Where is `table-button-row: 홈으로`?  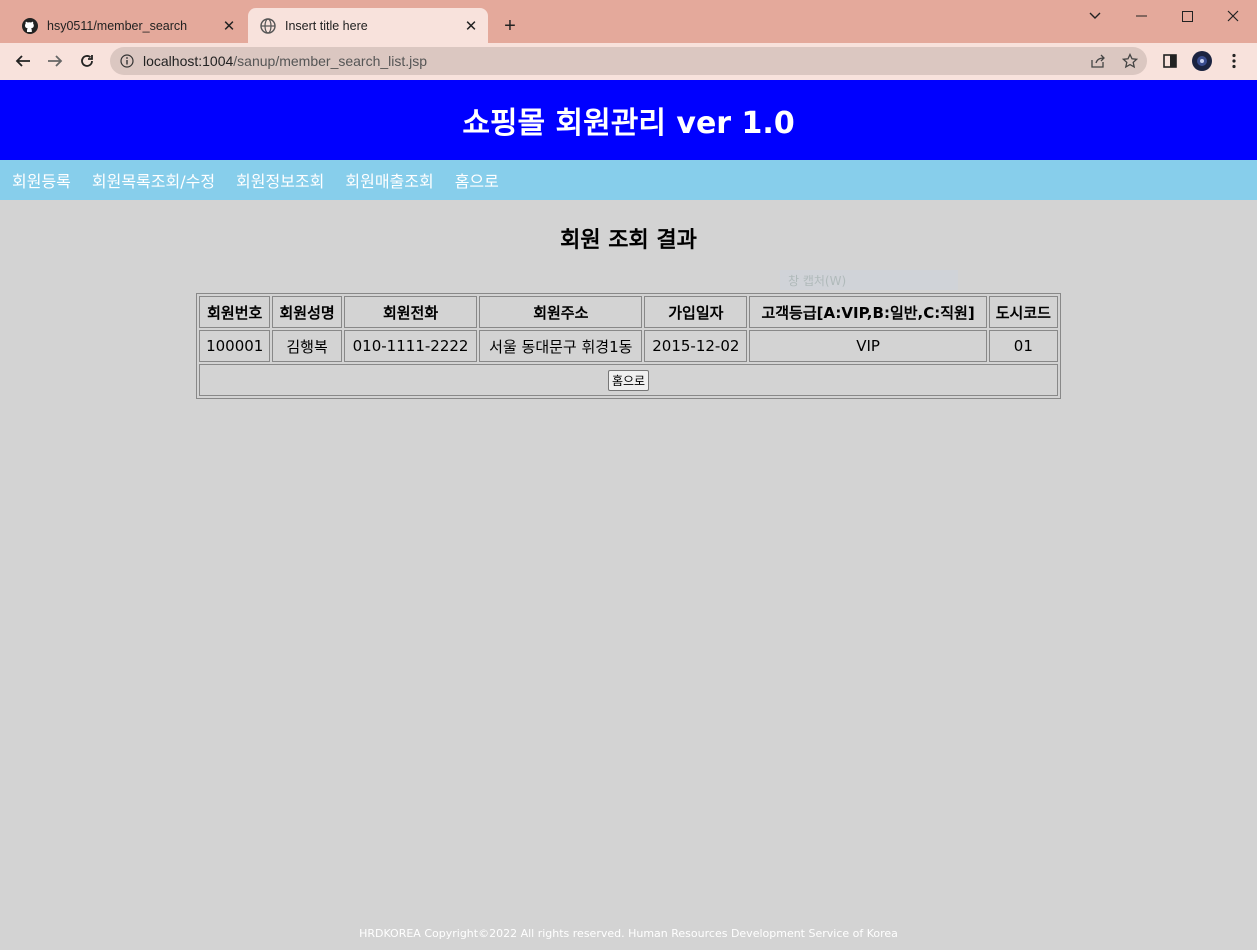
table-button-row: 홈으로 is located at coordinates (628, 380).